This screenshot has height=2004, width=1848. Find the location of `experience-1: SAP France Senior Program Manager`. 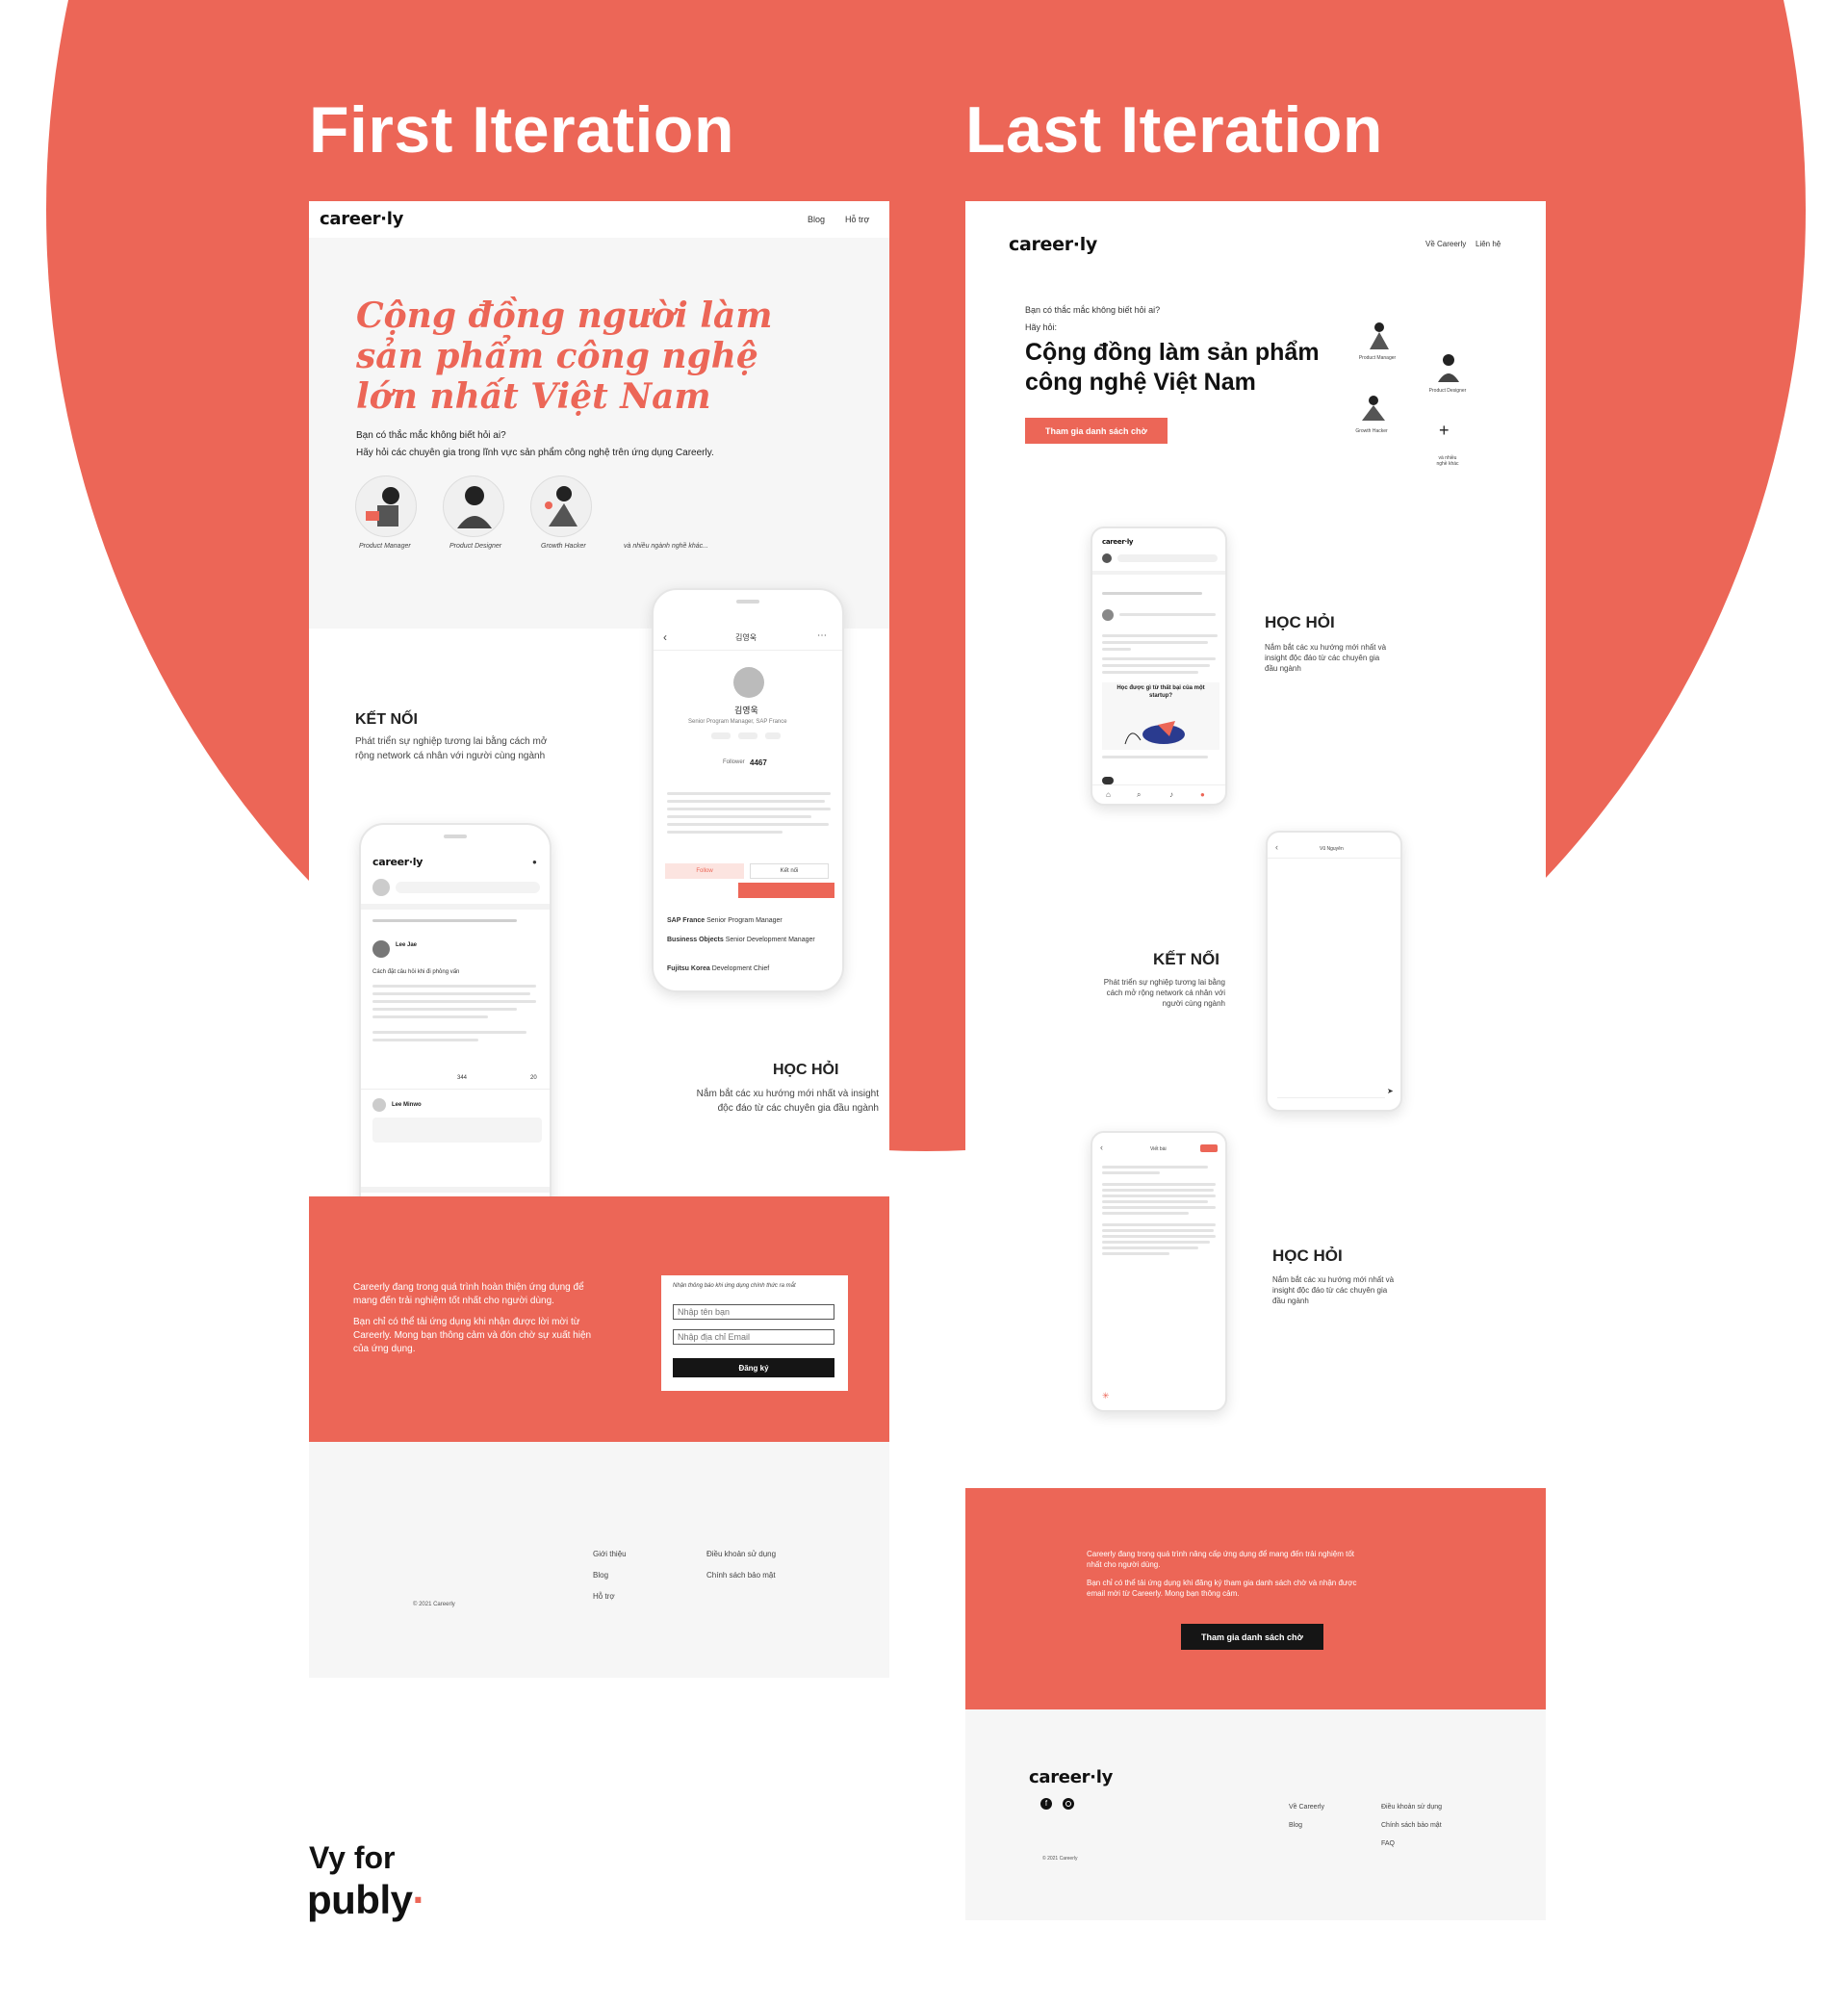

experience-1: SAP France Senior Program Manager is located at coordinates (725, 920).